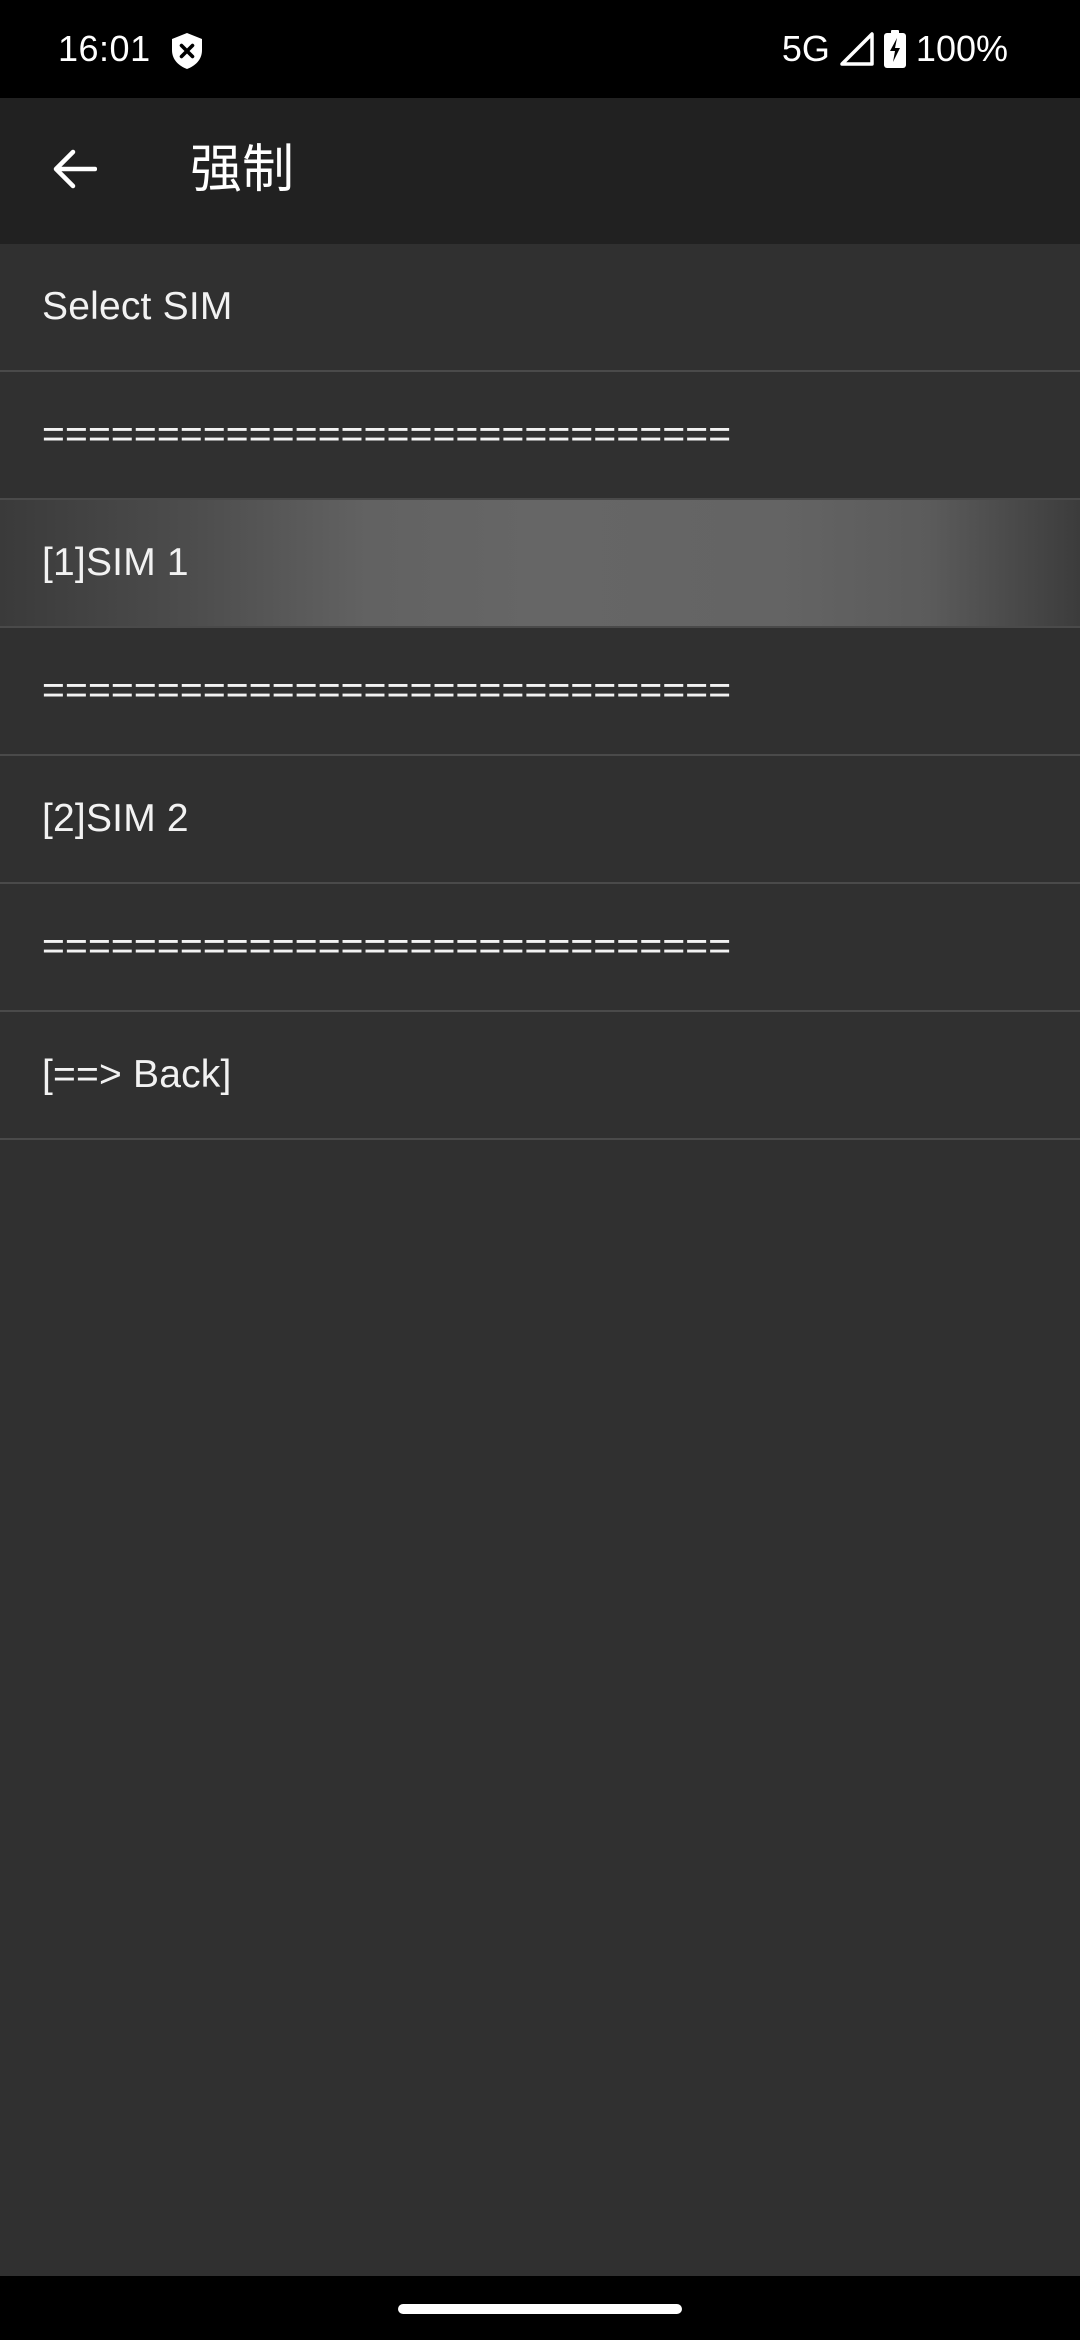  I want to click on status-bar: 16:01 5G 100%, so click(540, 49).